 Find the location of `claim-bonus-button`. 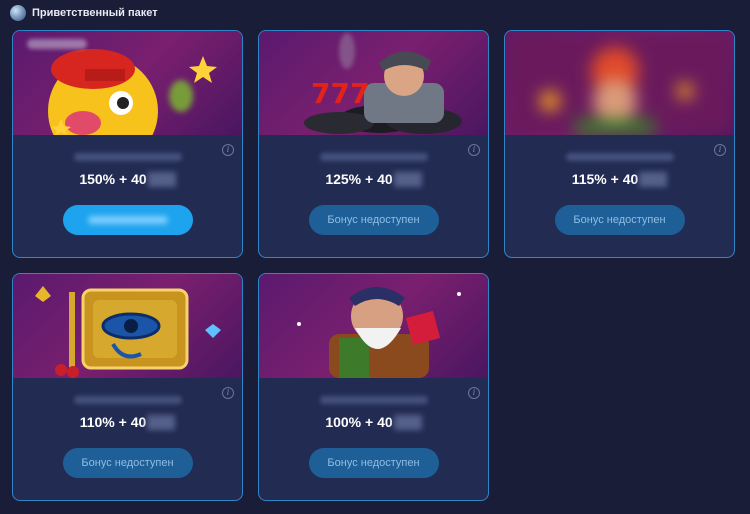

claim-bonus-button is located at coordinates (127, 220).